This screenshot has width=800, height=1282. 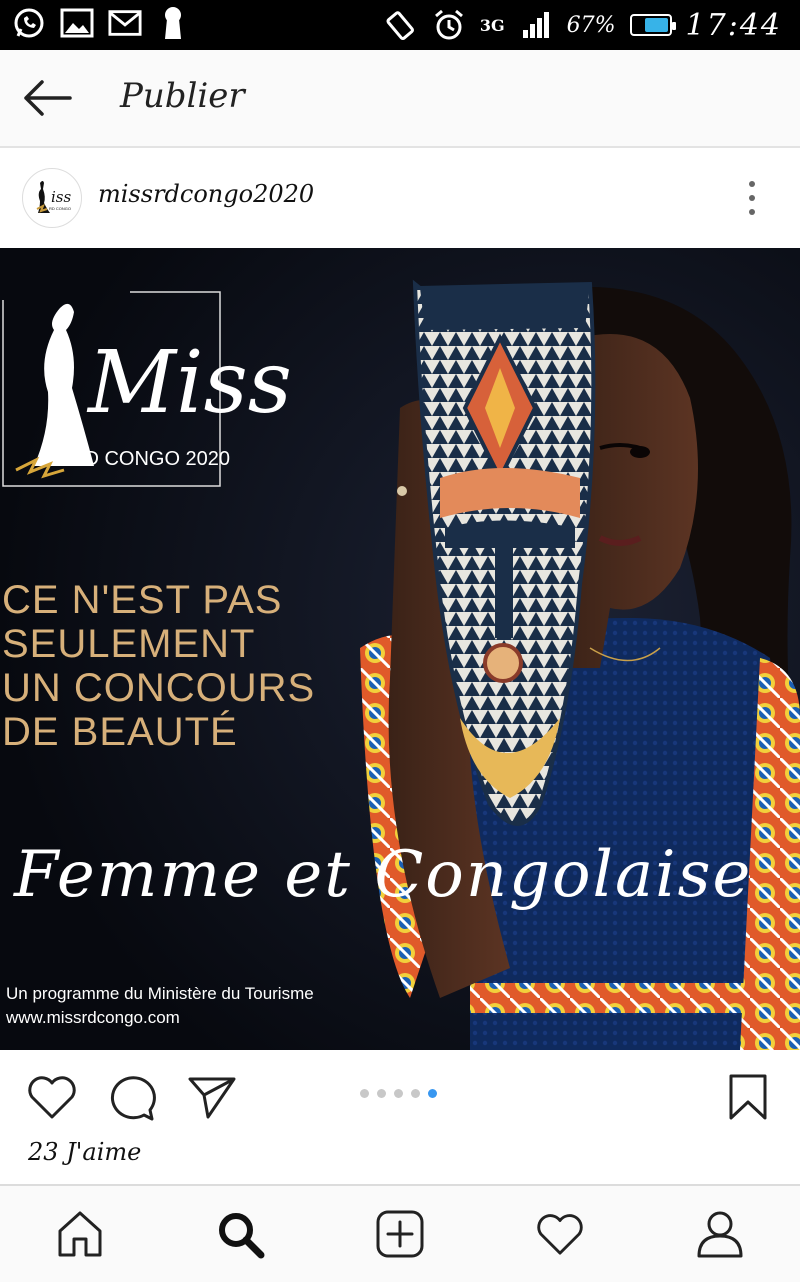 I want to click on rotate-icon, so click(x=401, y=25).